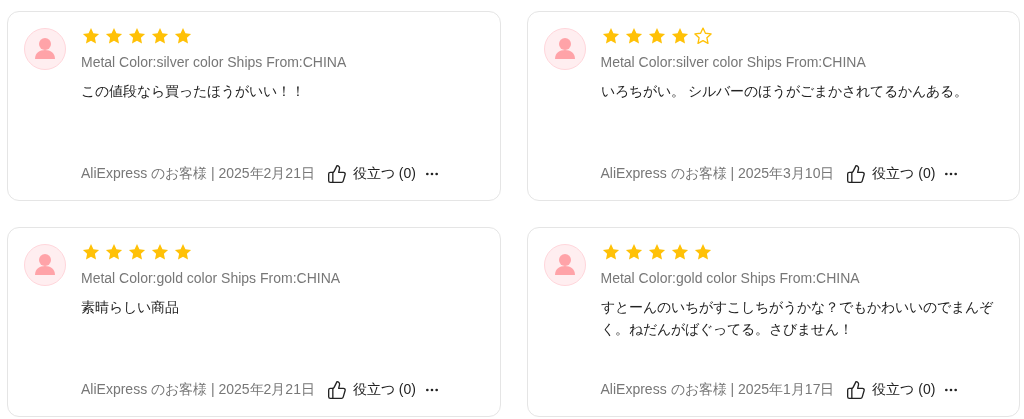 This screenshot has width=1024, height=419. What do you see at coordinates (785, 91) in the screenshot?
I see `review-text: いろちがい。 シルバーのほうがごまかされてるかんある。` at bounding box center [785, 91].